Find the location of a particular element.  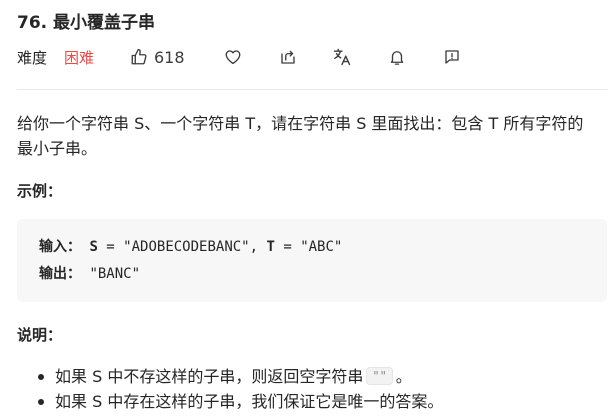

favorite-button is located at coordinates (233, 57).